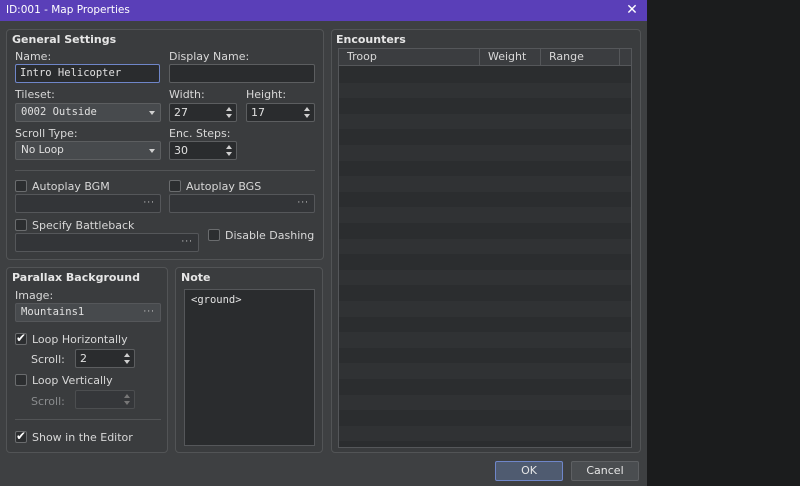  I want to click on image-label: Image:, so click(34, 295).